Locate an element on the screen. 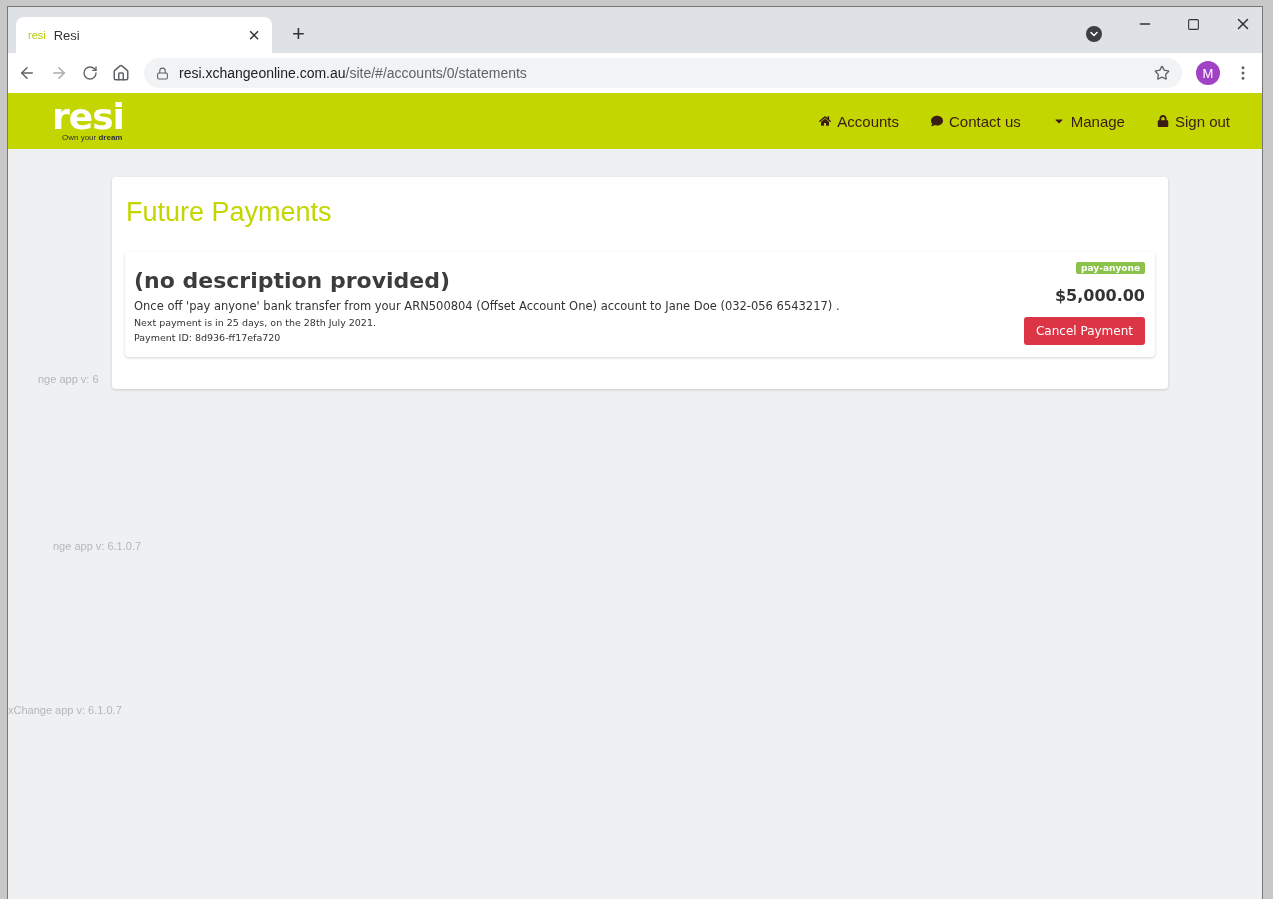 This screenshot has height=899, width=1273. tab-search-icon is located at coordinates (1094, 34).